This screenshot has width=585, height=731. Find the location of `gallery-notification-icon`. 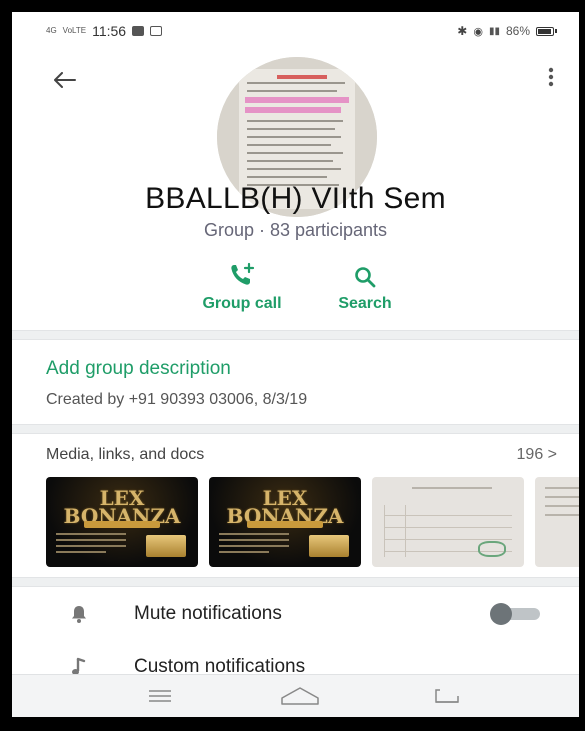

gallery-notification-icon is located at coordinates (156, 31).